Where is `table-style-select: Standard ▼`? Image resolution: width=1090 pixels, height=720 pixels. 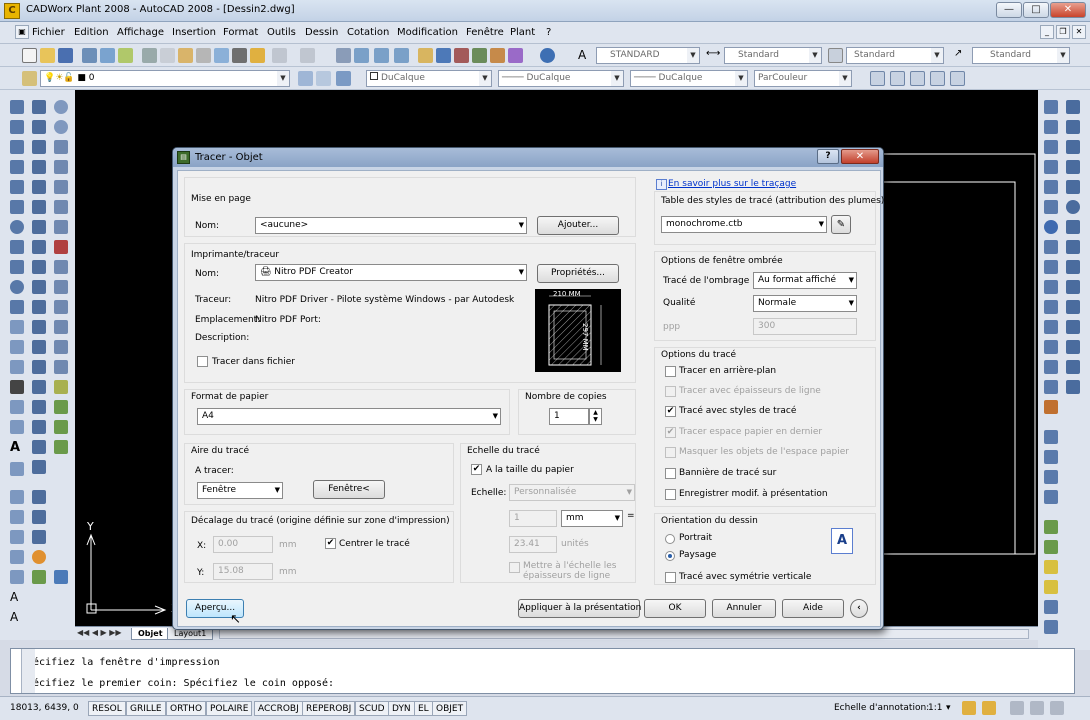
table-style-select: Standard ▼ is located at coordinates (895, 55).